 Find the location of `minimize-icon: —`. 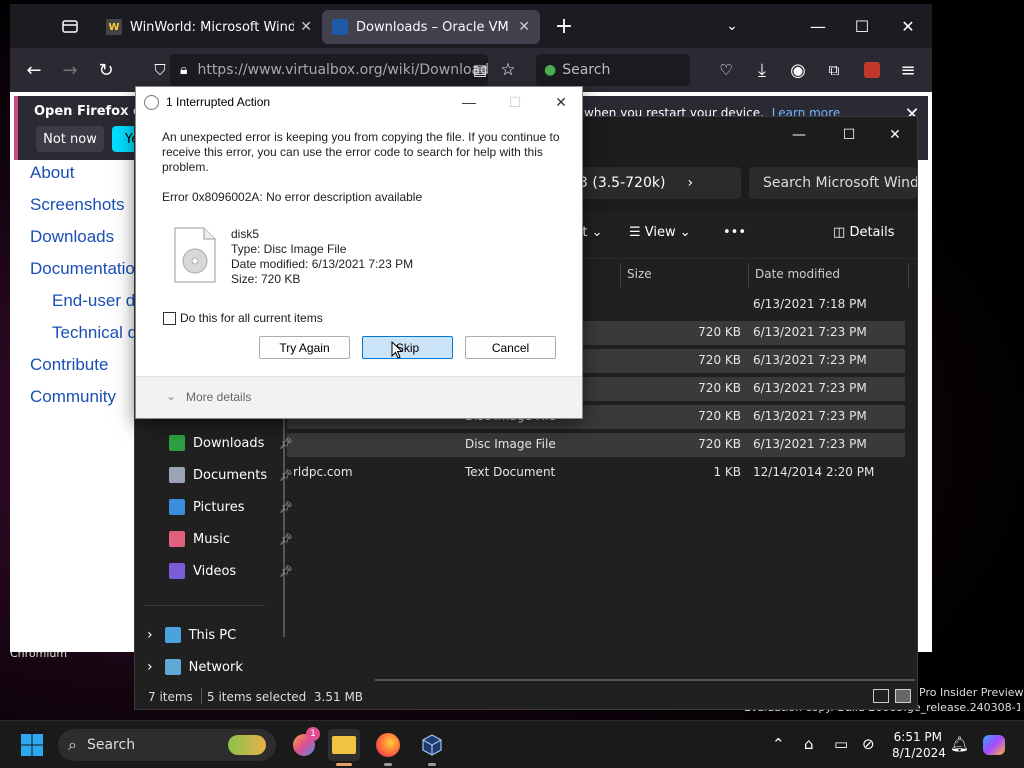

minimize-icon: — is located at coordinates (818, 26).